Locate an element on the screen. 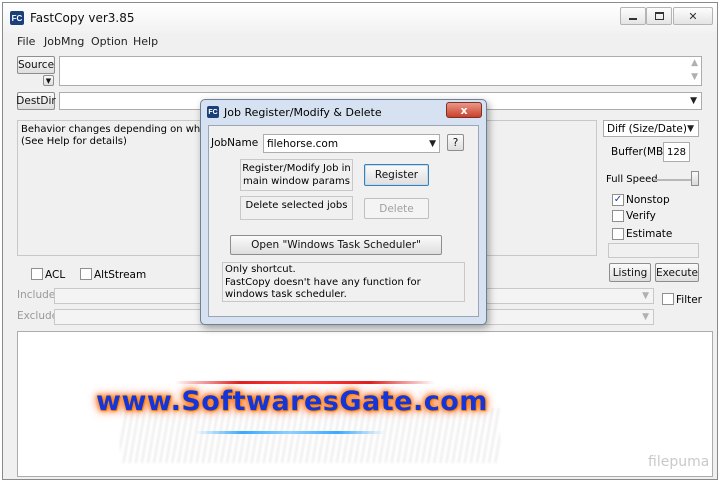 Image resolution: width=720 pixels, height=480 pixels. app-icon: FC is located at coordinates (17, 18).